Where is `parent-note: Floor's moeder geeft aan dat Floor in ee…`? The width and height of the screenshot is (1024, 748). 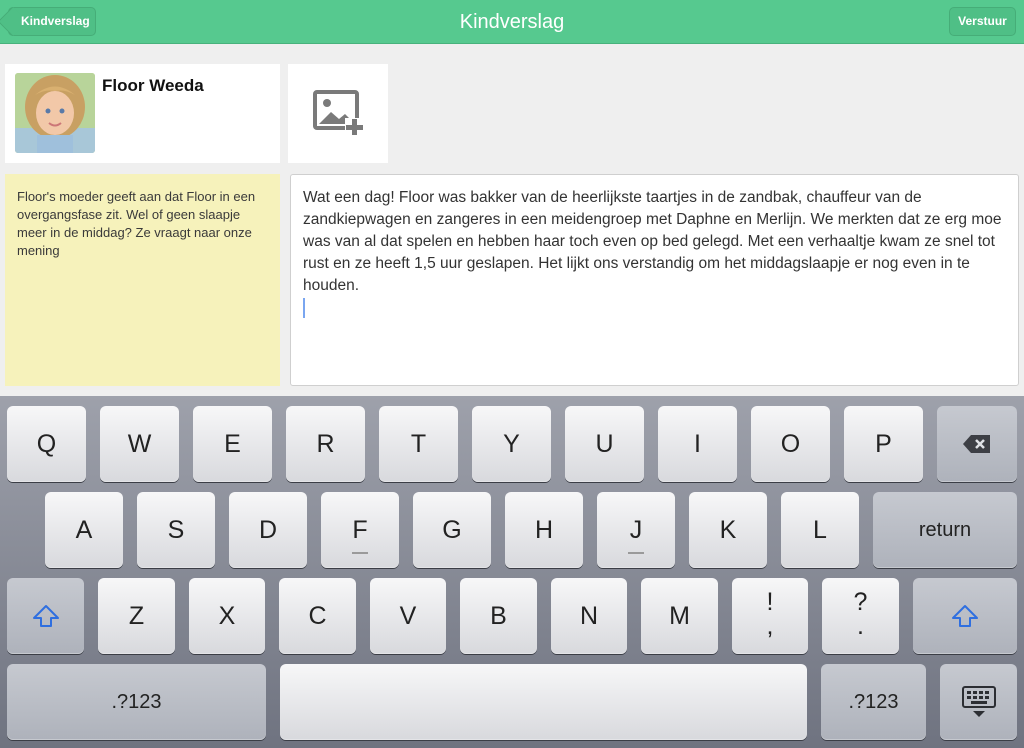 parent-note: Floor's moeder geeft aan dat Floor in ee… is located at coordinates (142, 280).